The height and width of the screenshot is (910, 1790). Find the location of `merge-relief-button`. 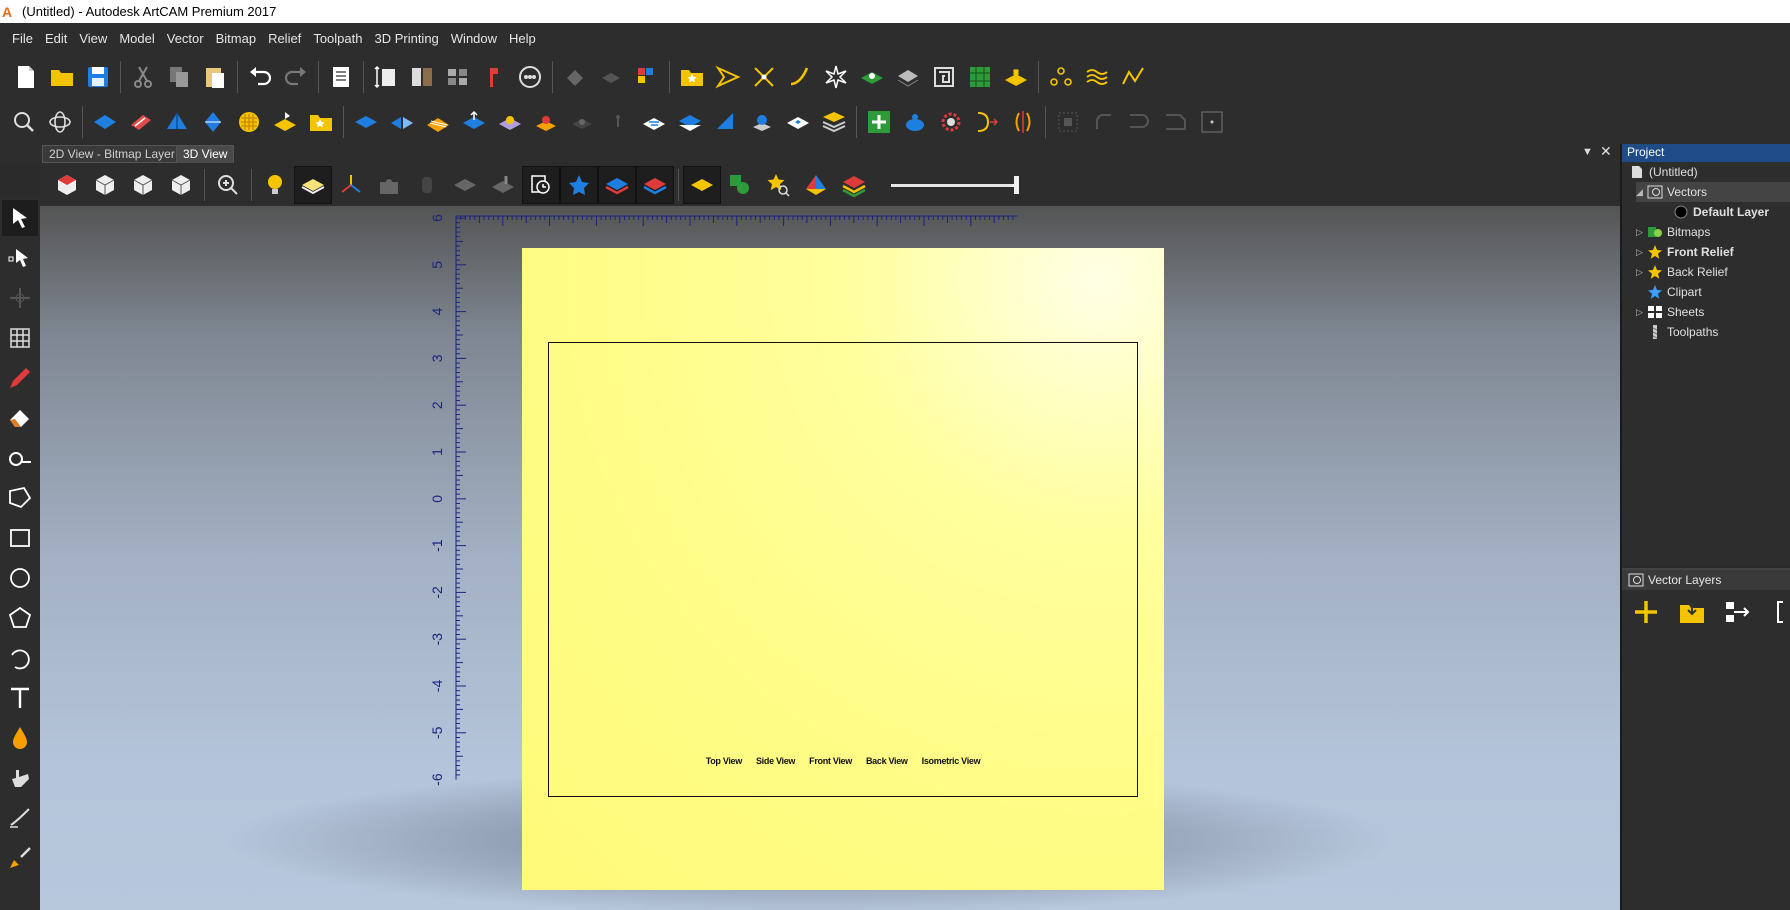

merge-relief-button is located at coordinates (690, 122).